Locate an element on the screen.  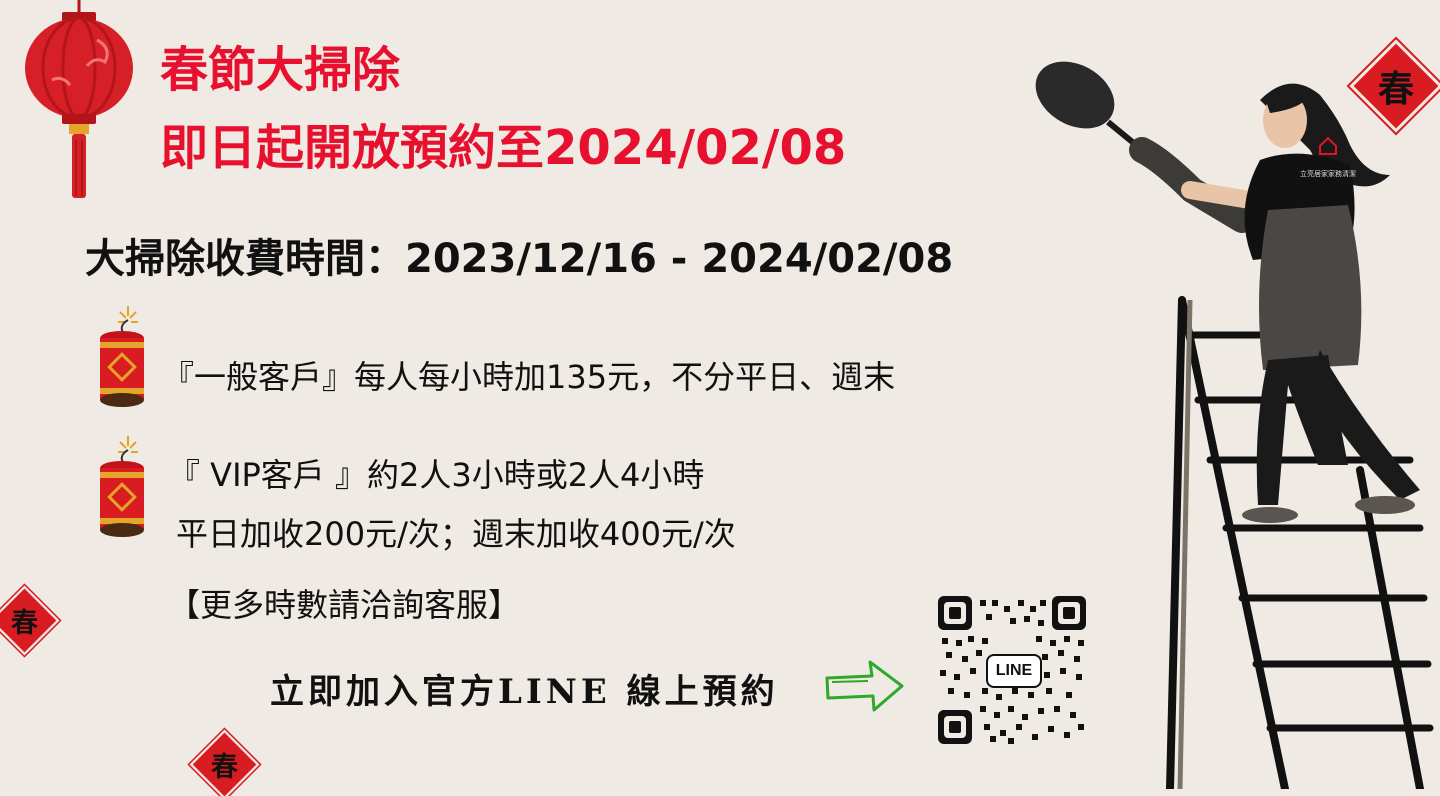
page-subtitle: 即日起開放預約至2024/02/08 is located at coordinates (503, 148).